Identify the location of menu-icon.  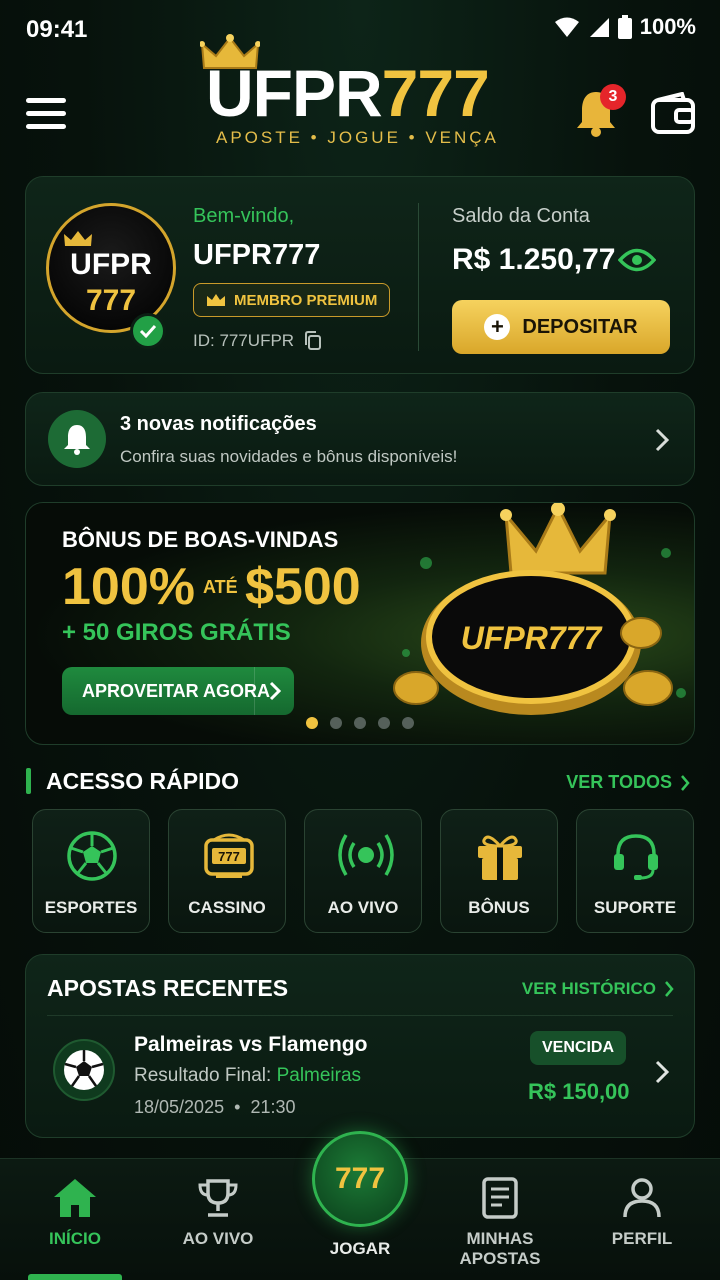
(46, 100).